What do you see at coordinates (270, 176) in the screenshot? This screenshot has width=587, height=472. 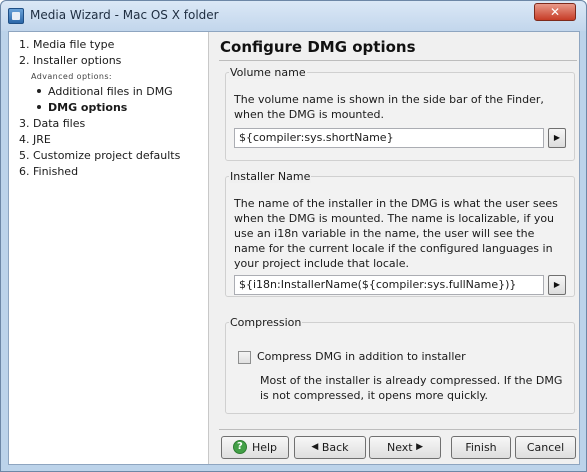 I see `installer-name-label: Installer Name` at bounding box center [270, 176].